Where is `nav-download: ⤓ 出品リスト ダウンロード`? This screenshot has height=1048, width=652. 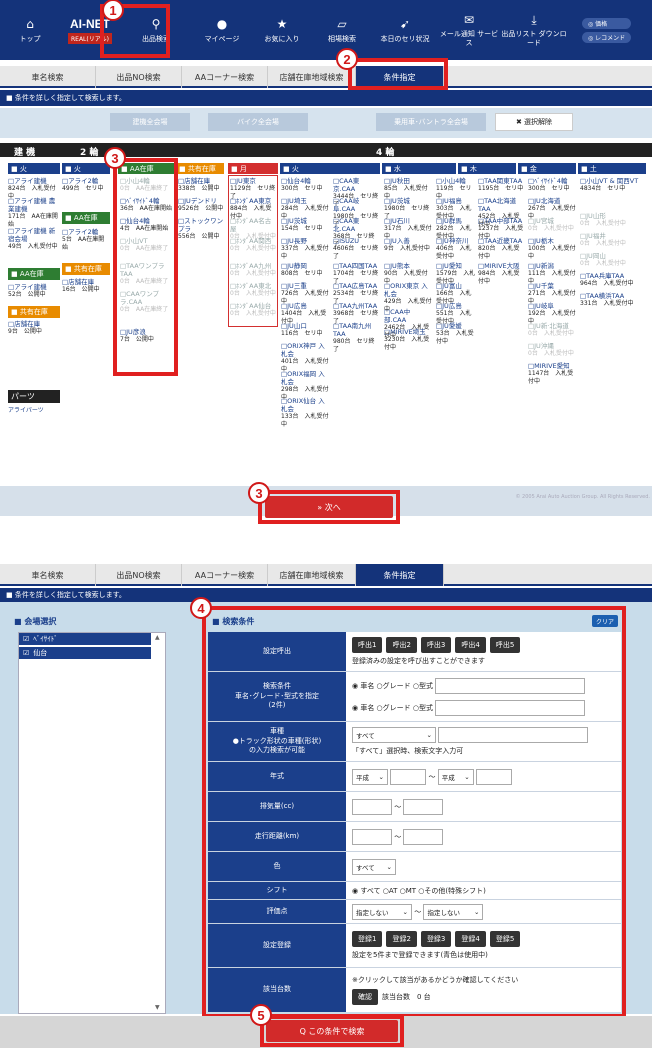 nav-download: ⤓ 出品リスト ダウンロード is located at coordinates (534, 30).